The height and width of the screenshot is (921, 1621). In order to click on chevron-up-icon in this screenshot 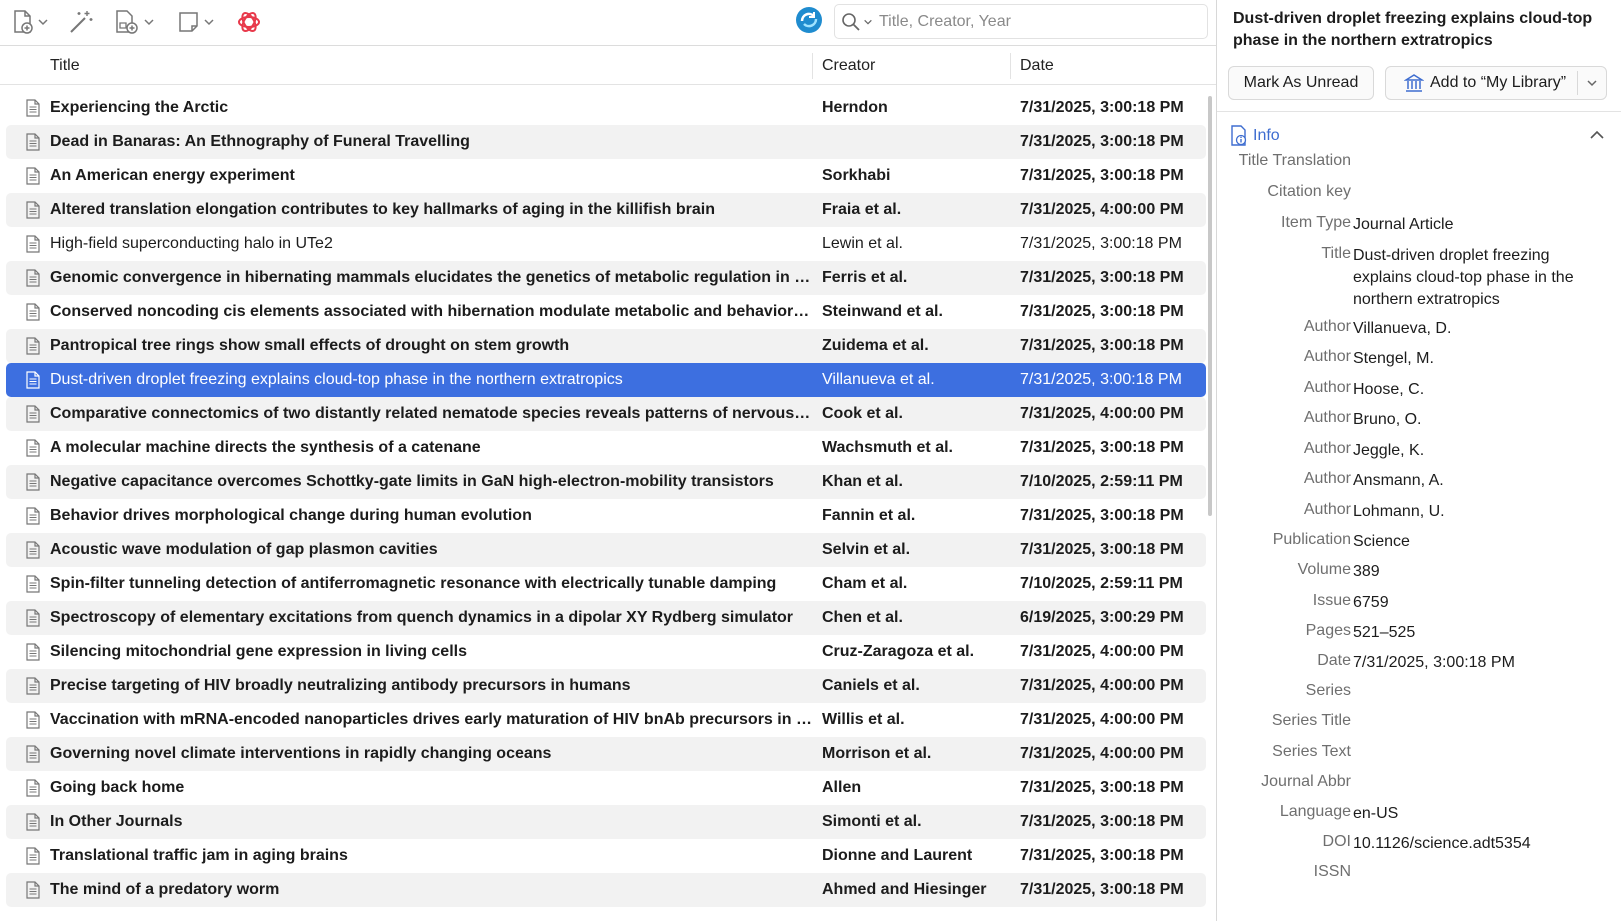, I will do `click(1597, 135)`.